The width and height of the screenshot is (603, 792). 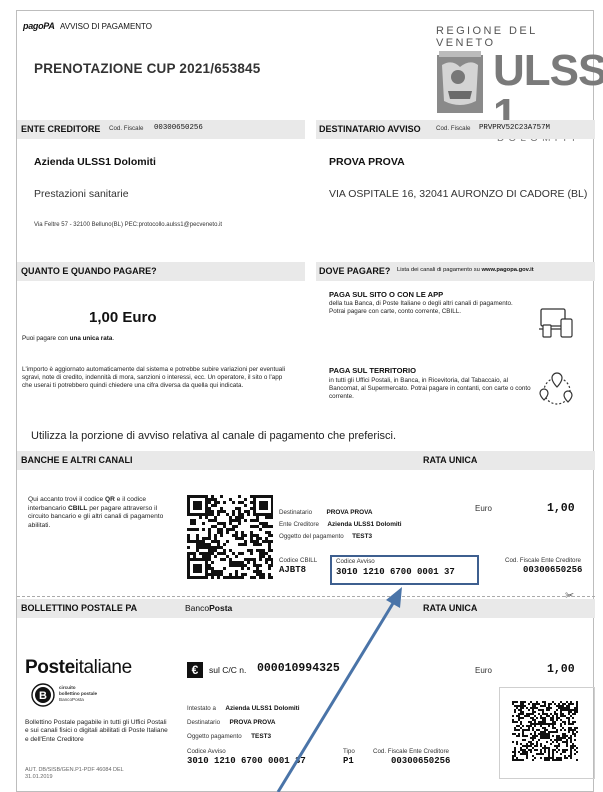 I want to click on bollettino-rata-label: RATA UNICA, so click(x=450, y=608).